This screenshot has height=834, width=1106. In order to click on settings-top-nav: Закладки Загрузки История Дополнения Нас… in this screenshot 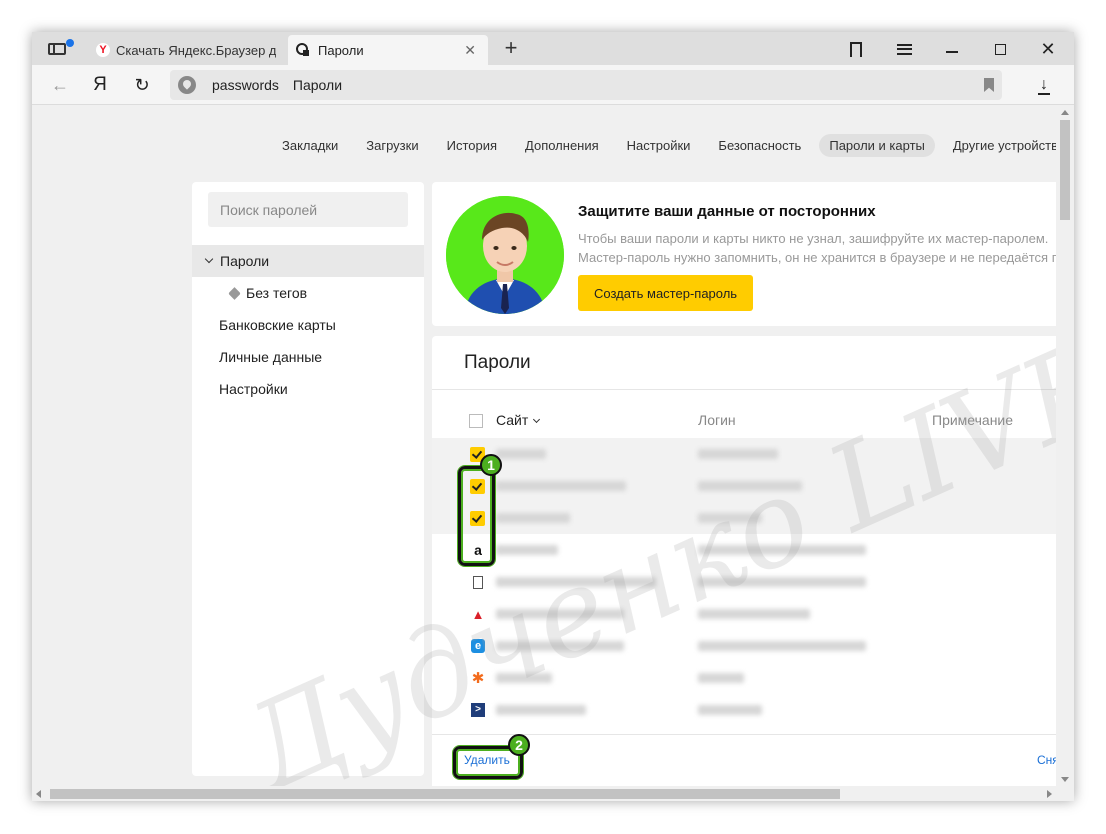, I will do `click(664, 145)`.